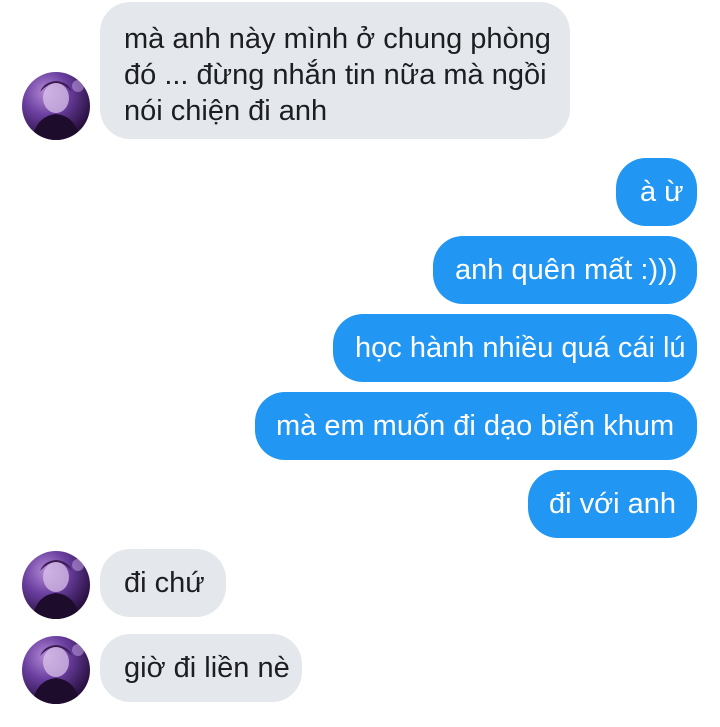  I want to click on message-line: nói chiện đi anh, so click(226, 111).